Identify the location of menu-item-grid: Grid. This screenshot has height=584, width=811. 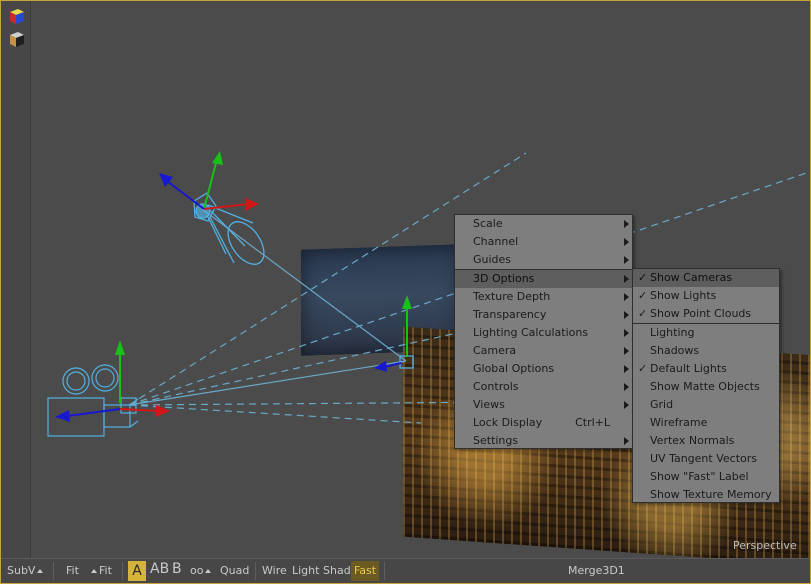
(706, 405).